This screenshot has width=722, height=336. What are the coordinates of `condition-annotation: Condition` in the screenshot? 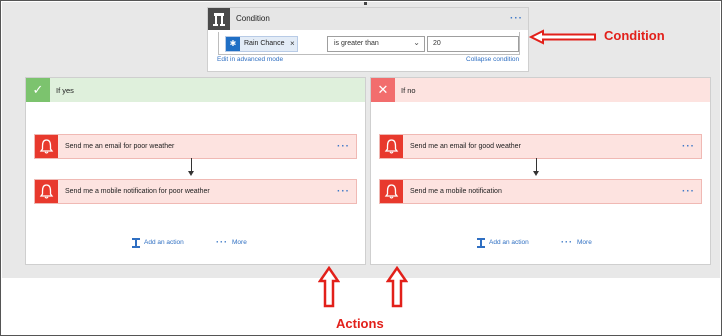 It's located at (634, 35).